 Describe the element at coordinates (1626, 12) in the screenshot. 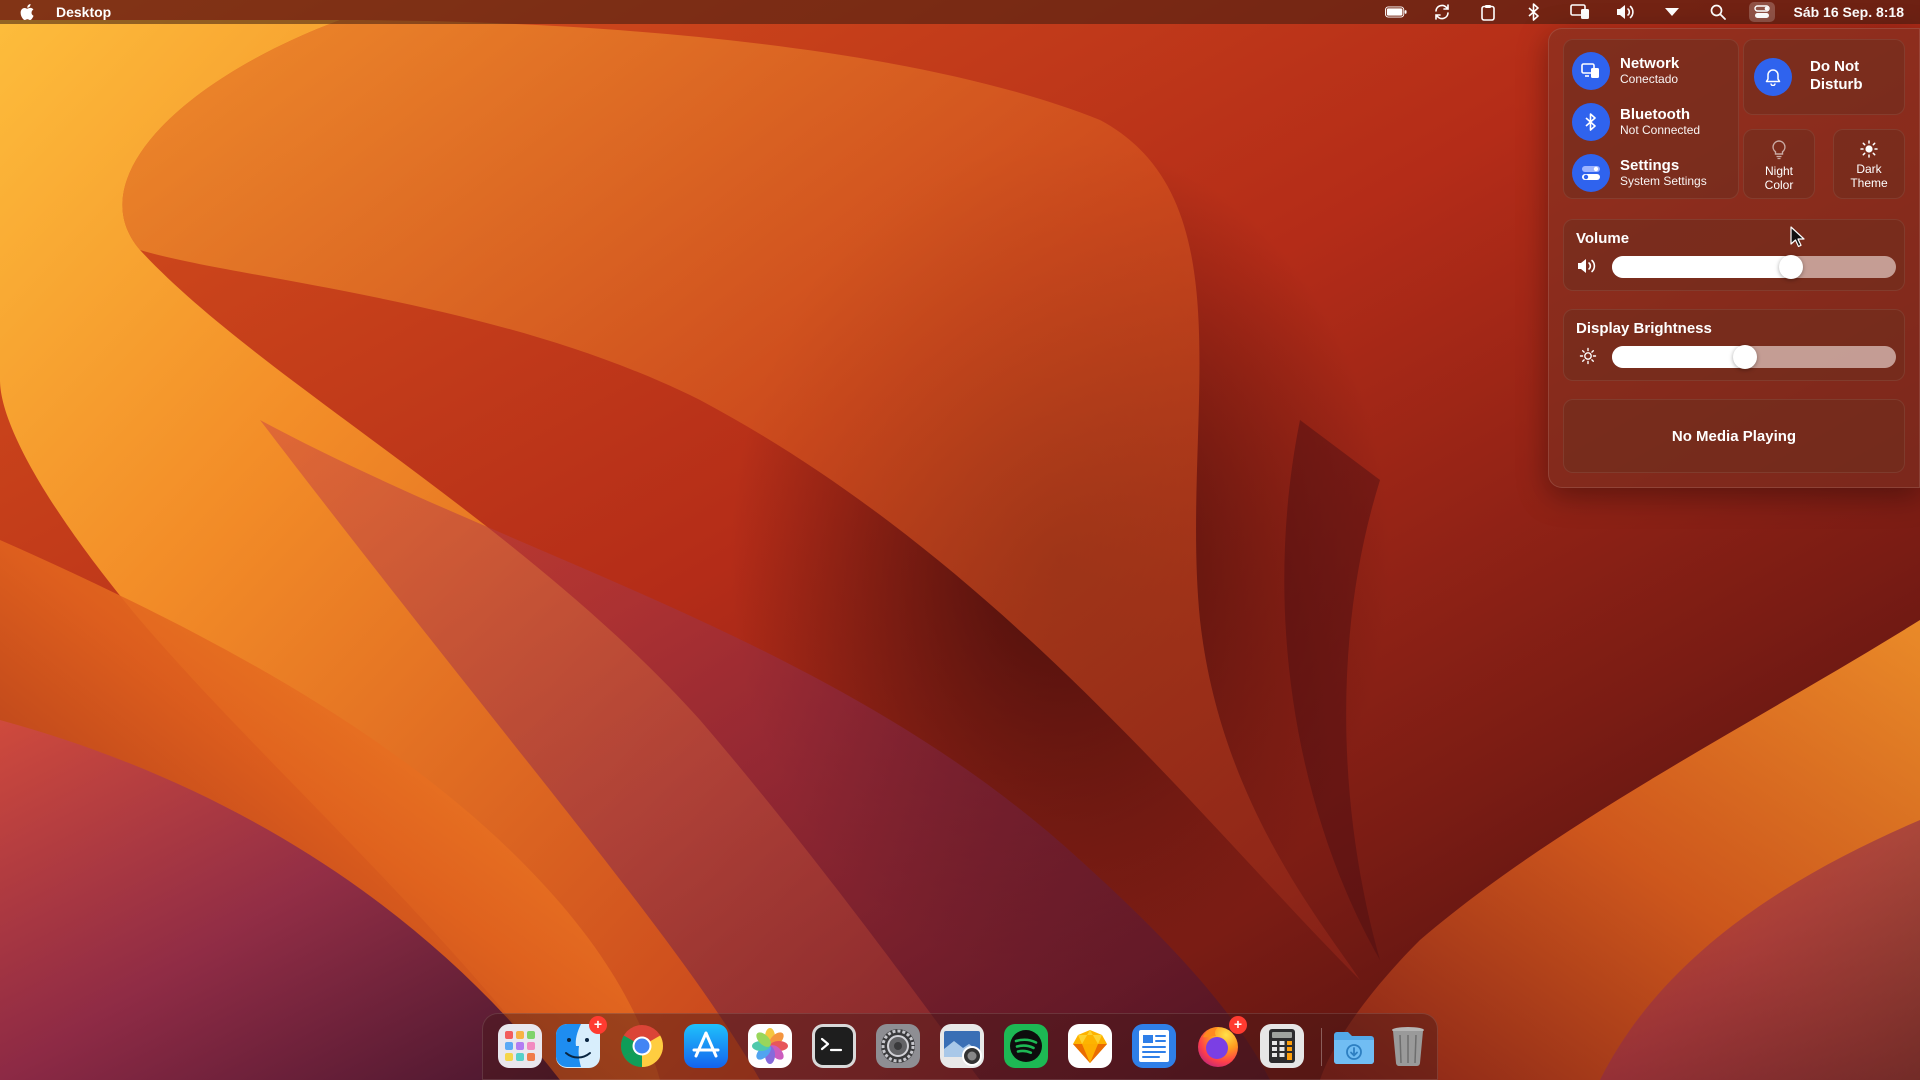

I see `volume-icon` at that location.